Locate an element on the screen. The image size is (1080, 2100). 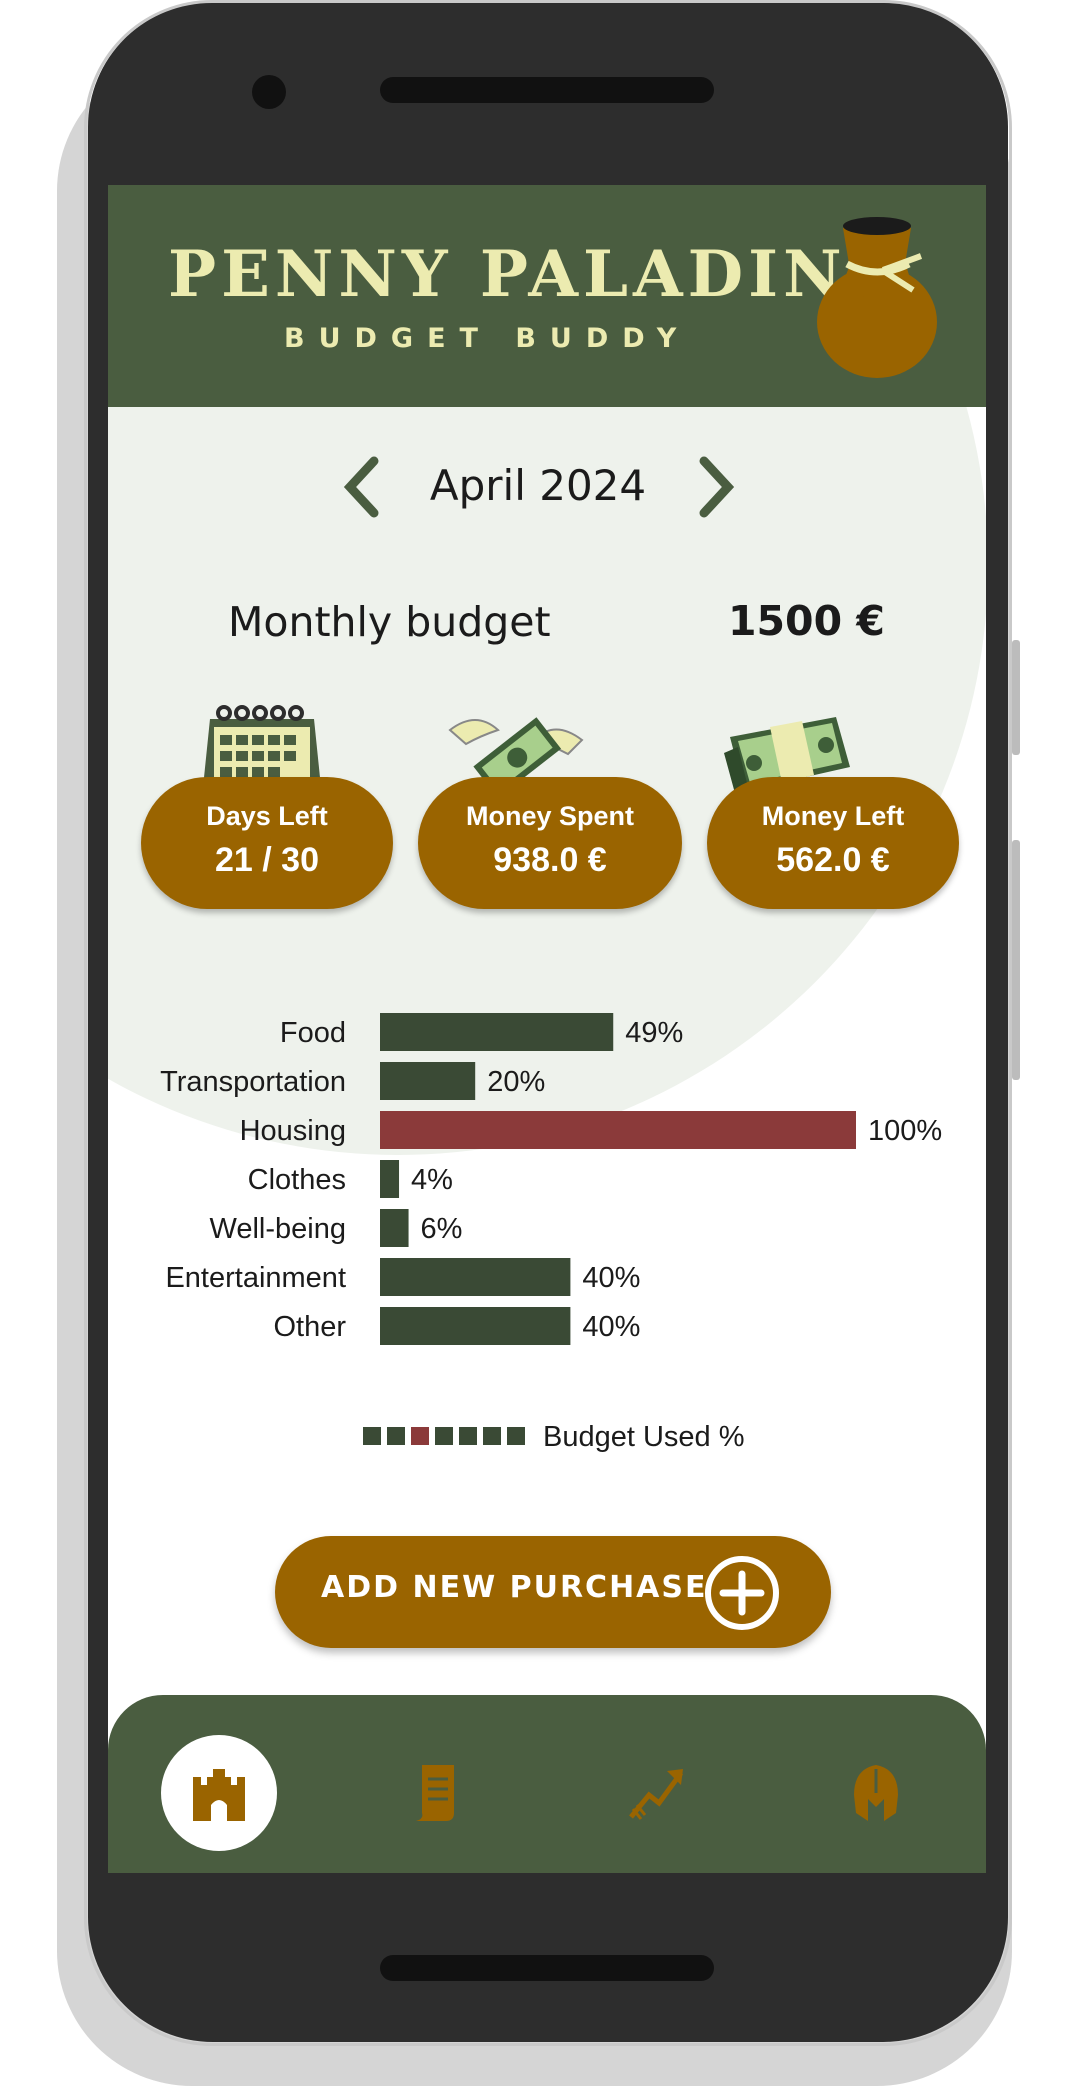
nav-trend is located at coordinates (657, 1793).